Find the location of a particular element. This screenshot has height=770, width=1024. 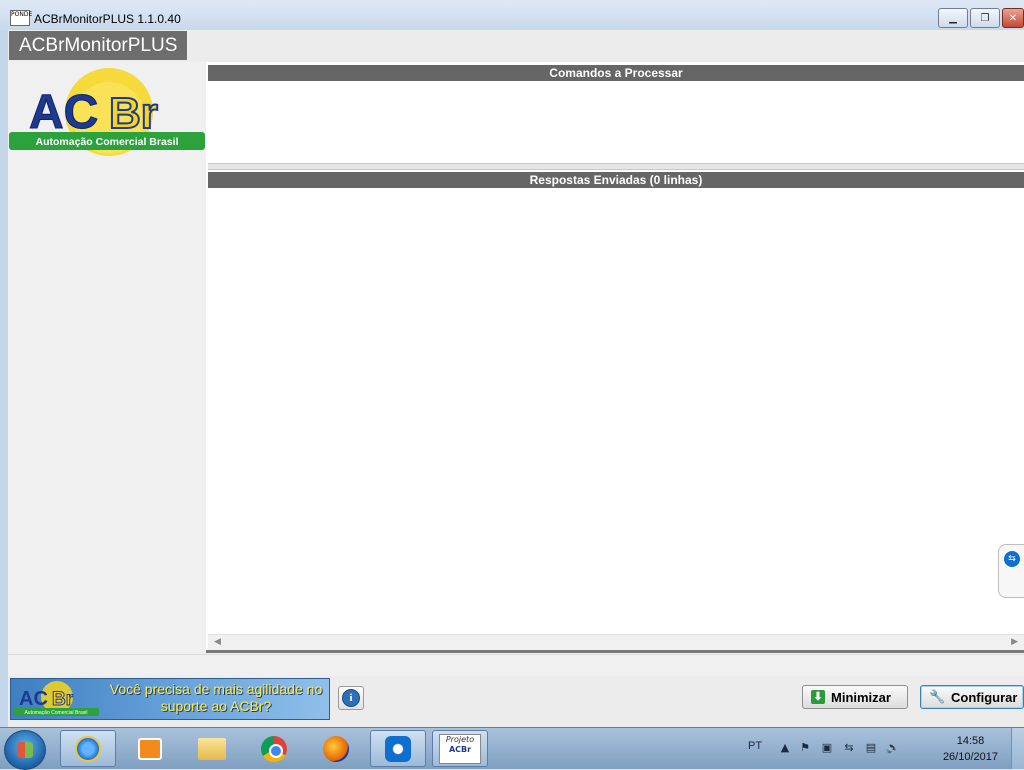

taskbar-media is located at coordinates (150, 748).